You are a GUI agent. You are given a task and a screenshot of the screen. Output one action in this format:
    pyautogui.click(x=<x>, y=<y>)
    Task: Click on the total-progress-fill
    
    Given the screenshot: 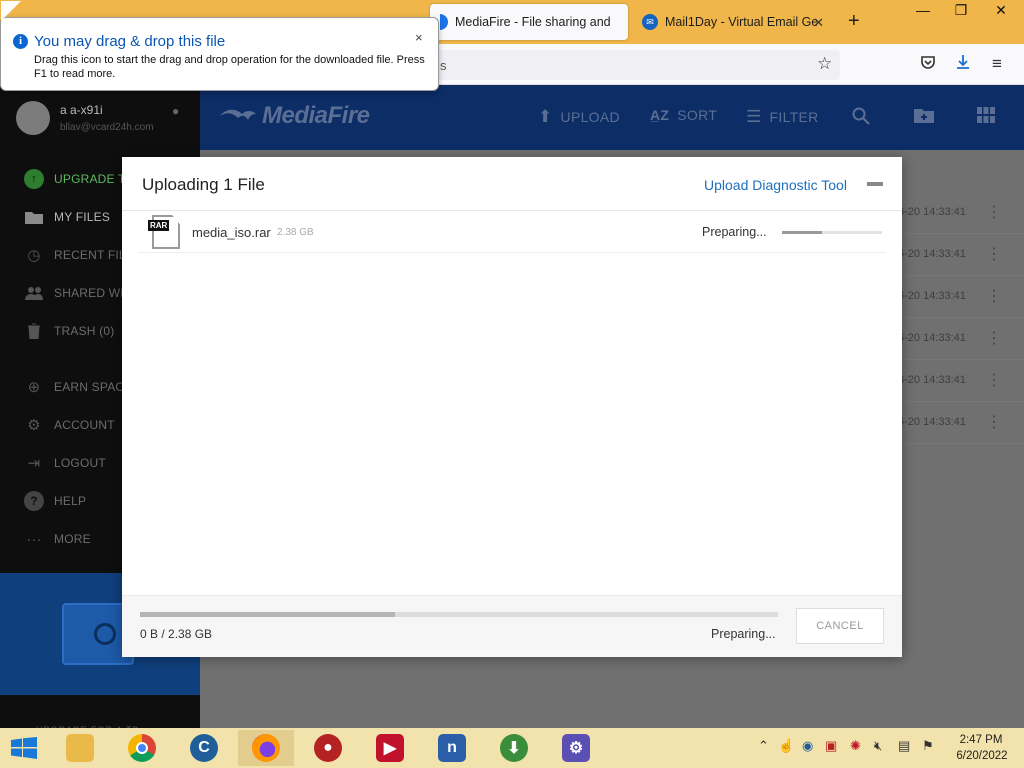 What is the action you would take?
    pyautogui.click(x=268, y=614)
    